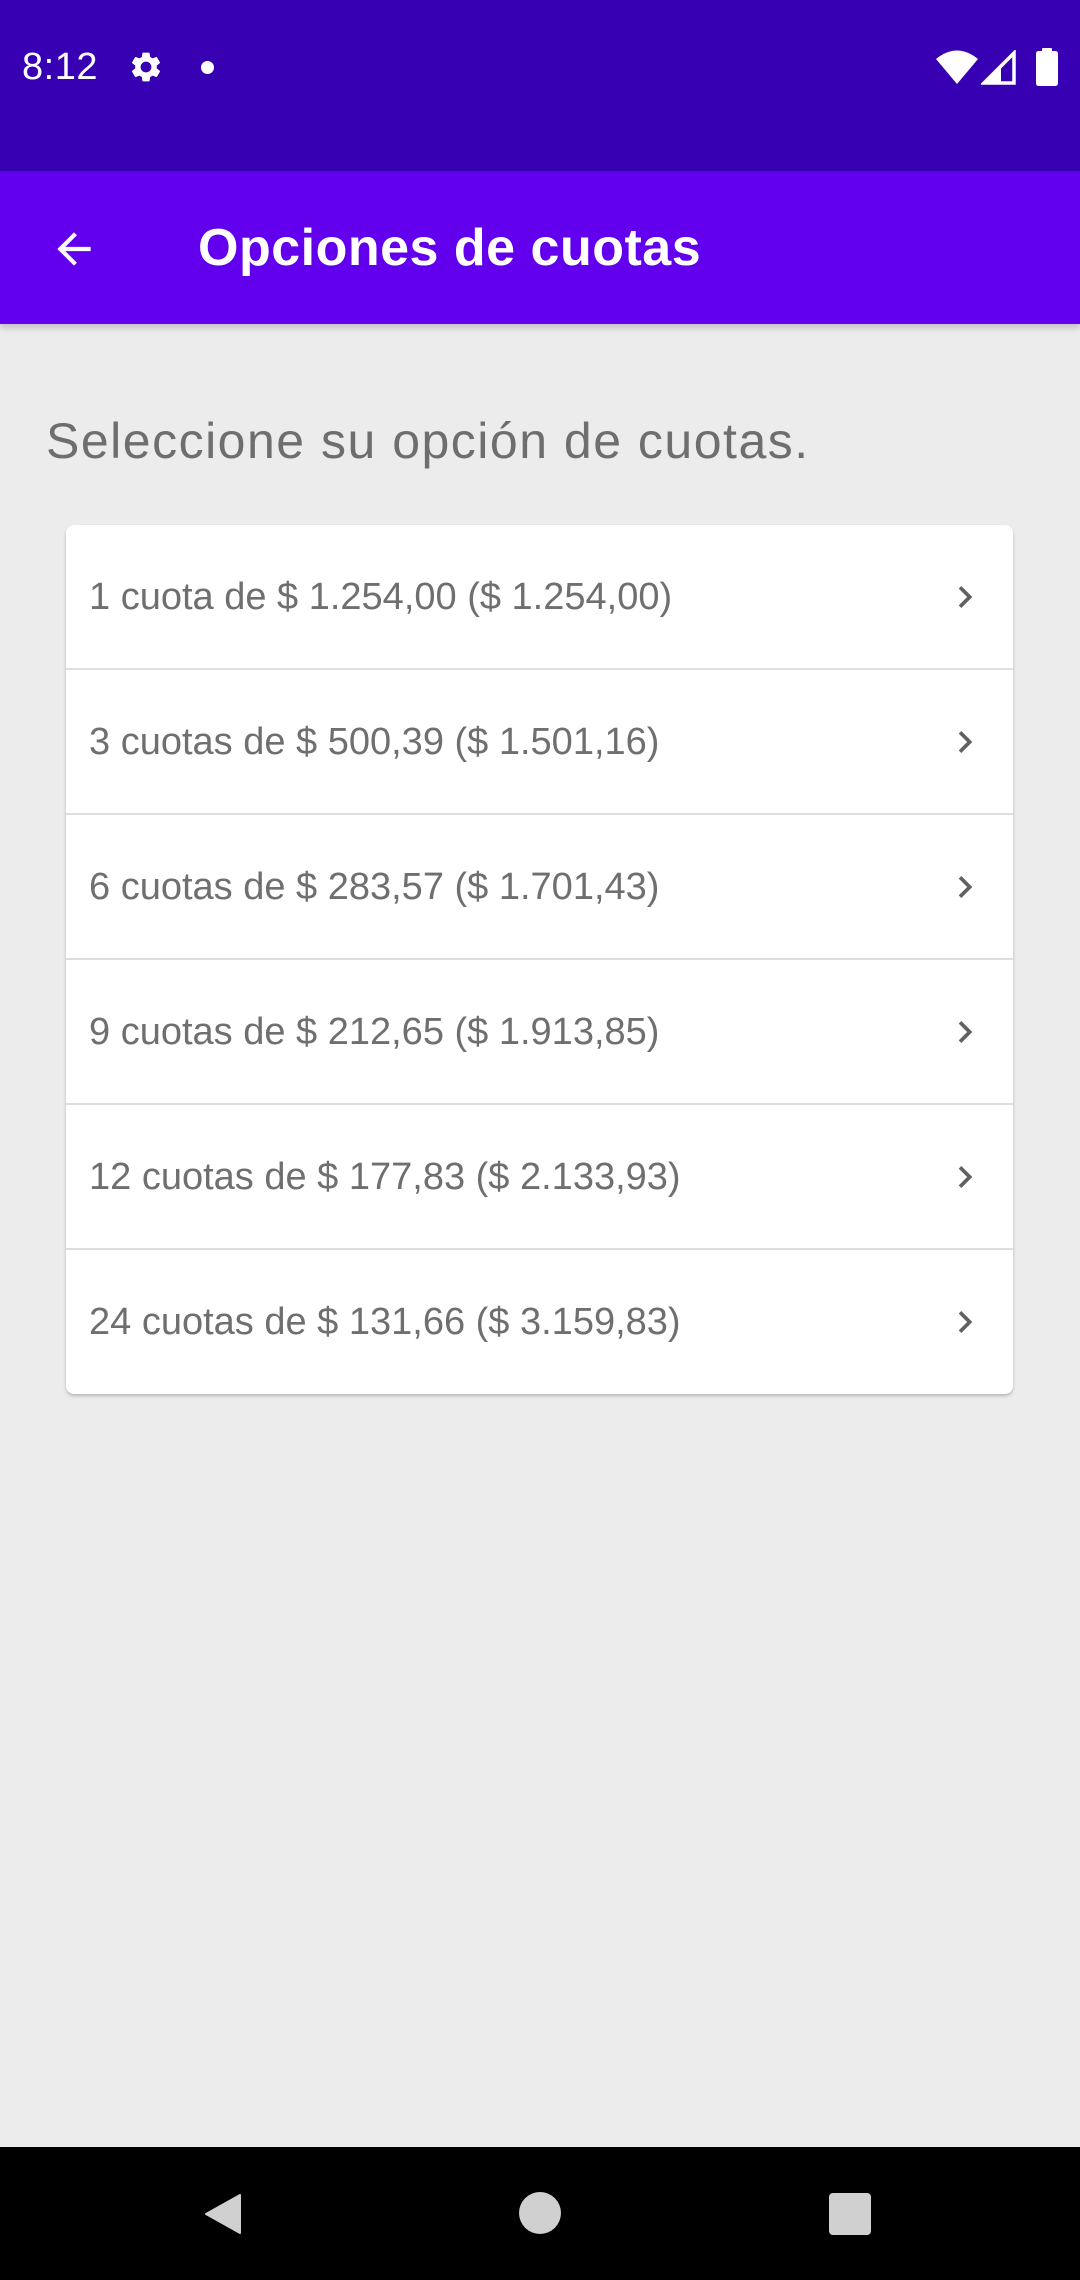  Describe the element at coordinates (385, 1176) in the screenshot. I see `option-label: 12 cuotas de $ 177,83 ($ 2.133,93)` at that location.